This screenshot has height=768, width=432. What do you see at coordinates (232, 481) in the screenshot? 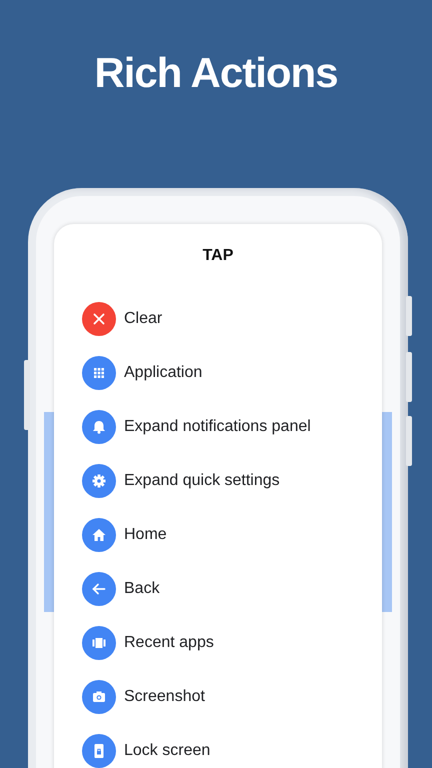
I see `action-item: Expand quick settings` at bounding box center [232, 481].